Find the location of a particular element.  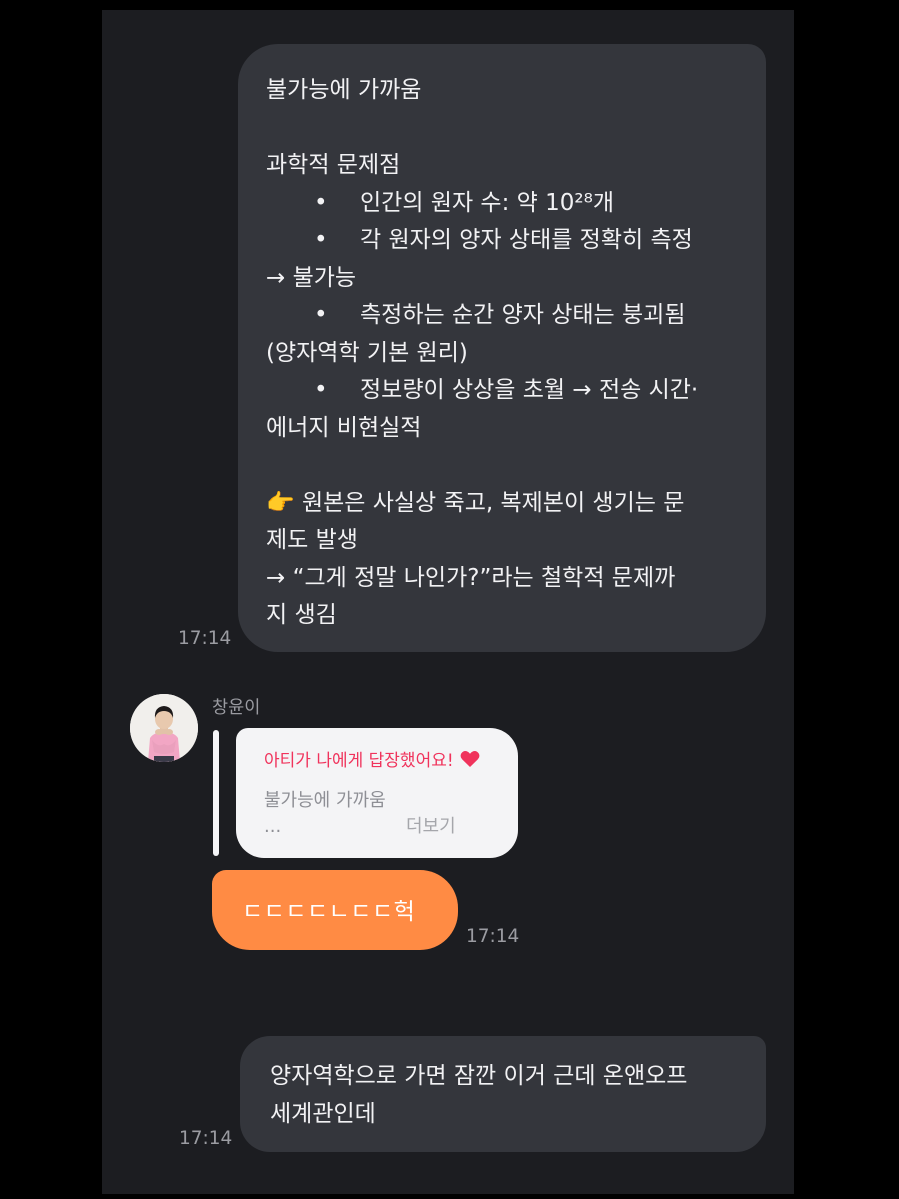

reply-header-text: 아티가 나에게 답장했어요! is located at coordinates (359, 761).